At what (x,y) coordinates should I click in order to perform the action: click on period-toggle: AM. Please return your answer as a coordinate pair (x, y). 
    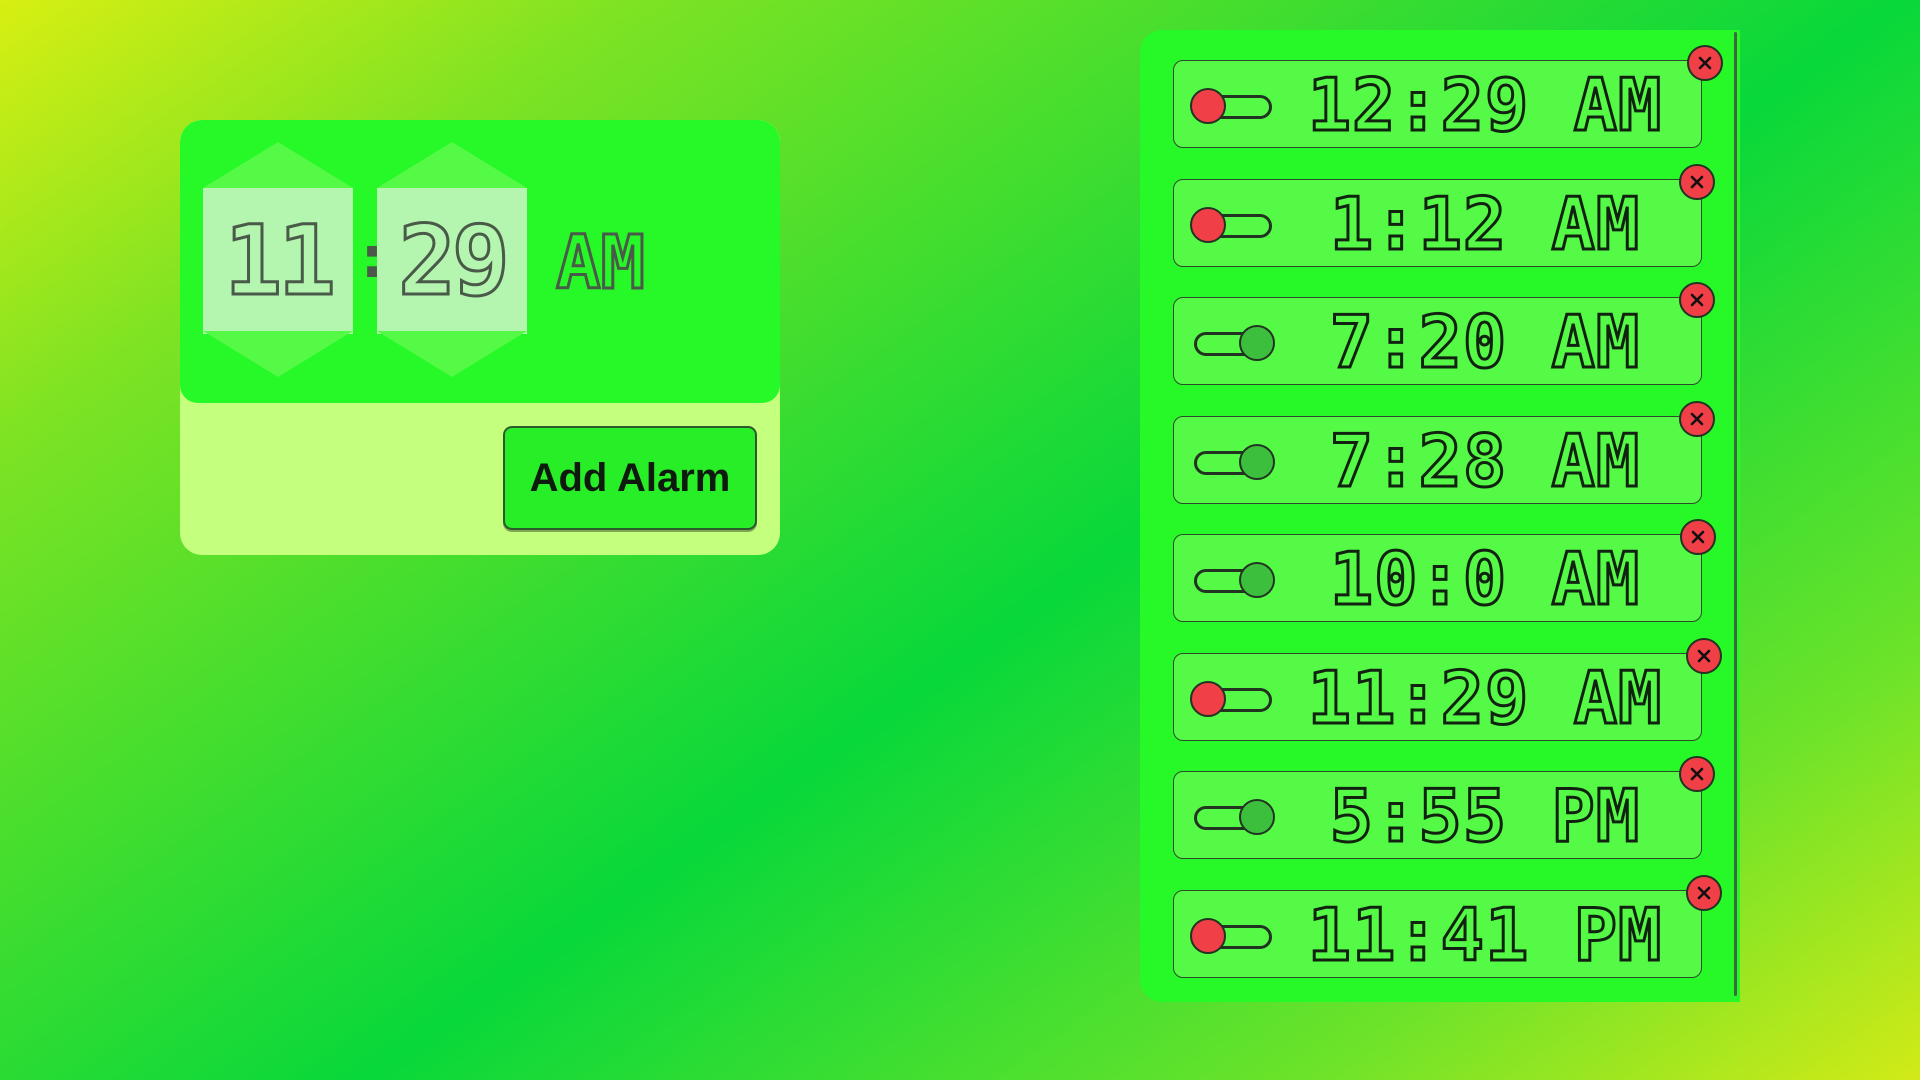
    Looking at the image, I should click on (600, 263).